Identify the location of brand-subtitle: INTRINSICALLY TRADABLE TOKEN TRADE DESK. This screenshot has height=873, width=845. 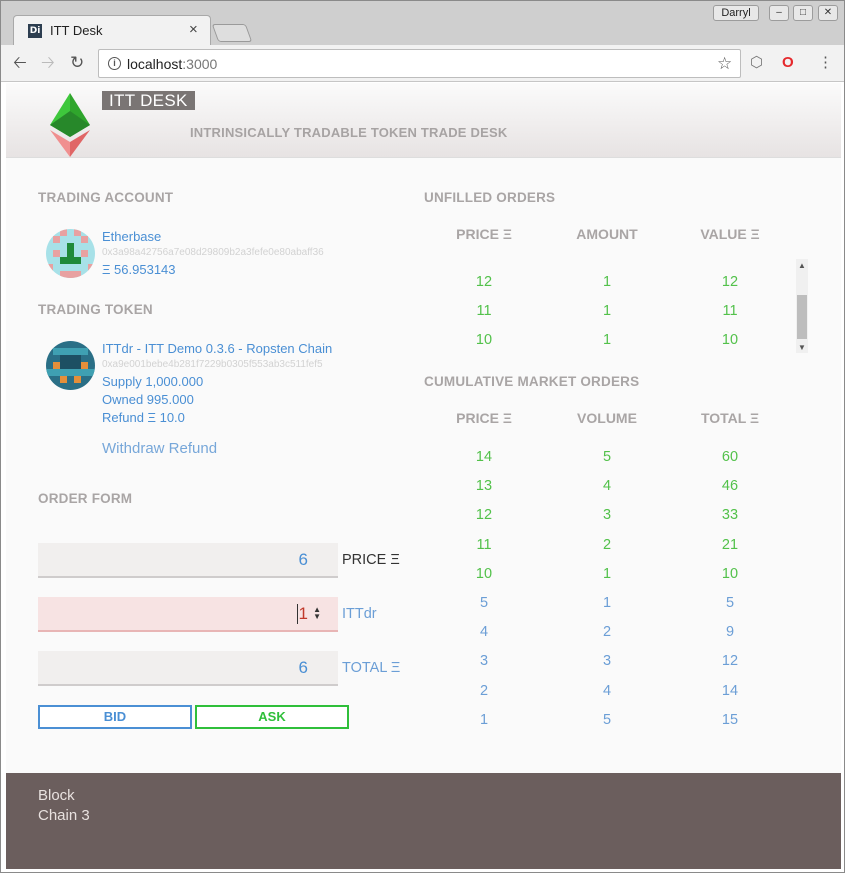
(349, 132).